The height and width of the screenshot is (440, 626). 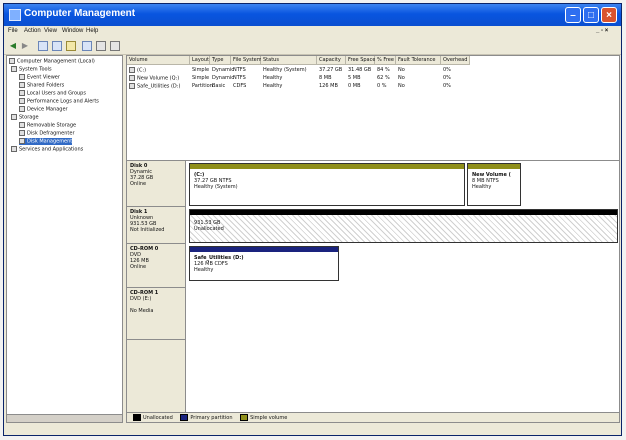 I want to click on table-cell: NTFS, so click(x=239, y=78).